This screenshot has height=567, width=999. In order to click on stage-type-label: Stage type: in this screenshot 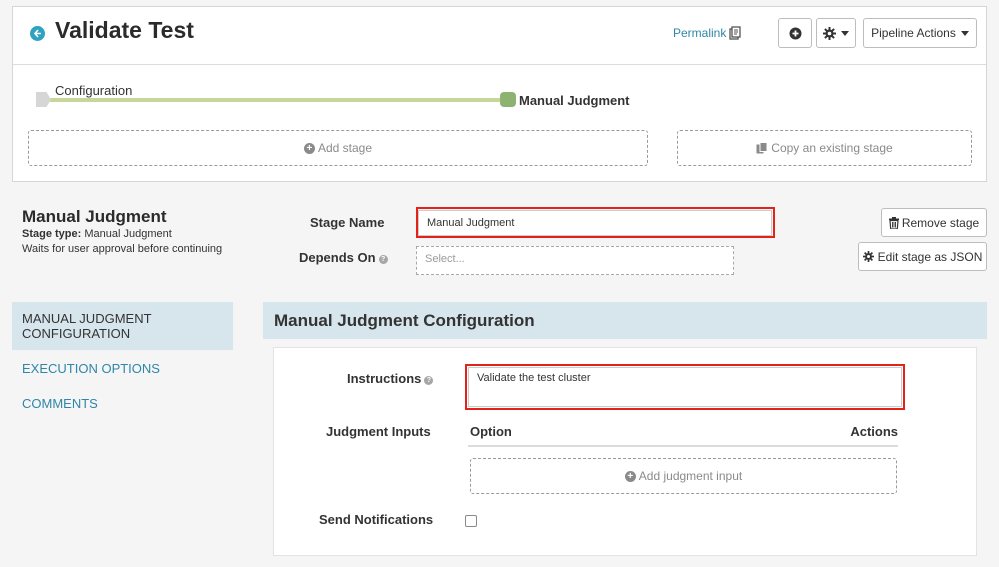, I will do `click(52, 234)`.